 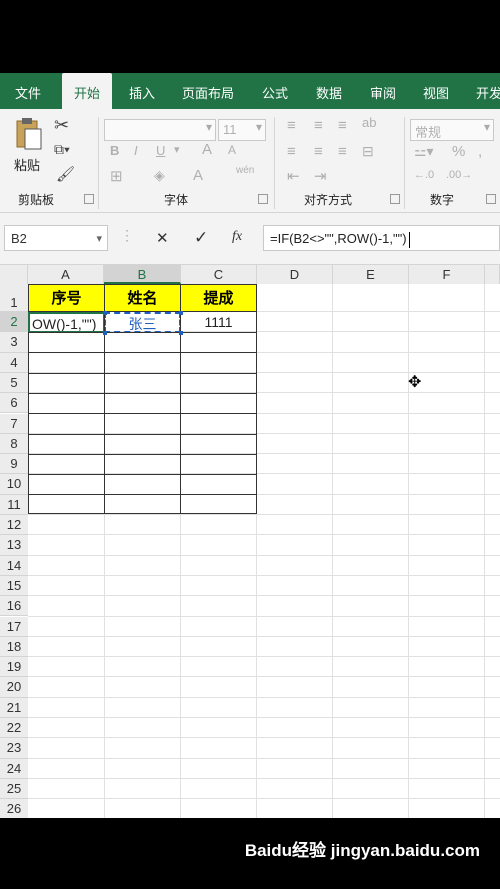 What do you see at coordinates (14, 748) in the screenshot?
I see `row-header: 23` at bounding box center [14, 748].